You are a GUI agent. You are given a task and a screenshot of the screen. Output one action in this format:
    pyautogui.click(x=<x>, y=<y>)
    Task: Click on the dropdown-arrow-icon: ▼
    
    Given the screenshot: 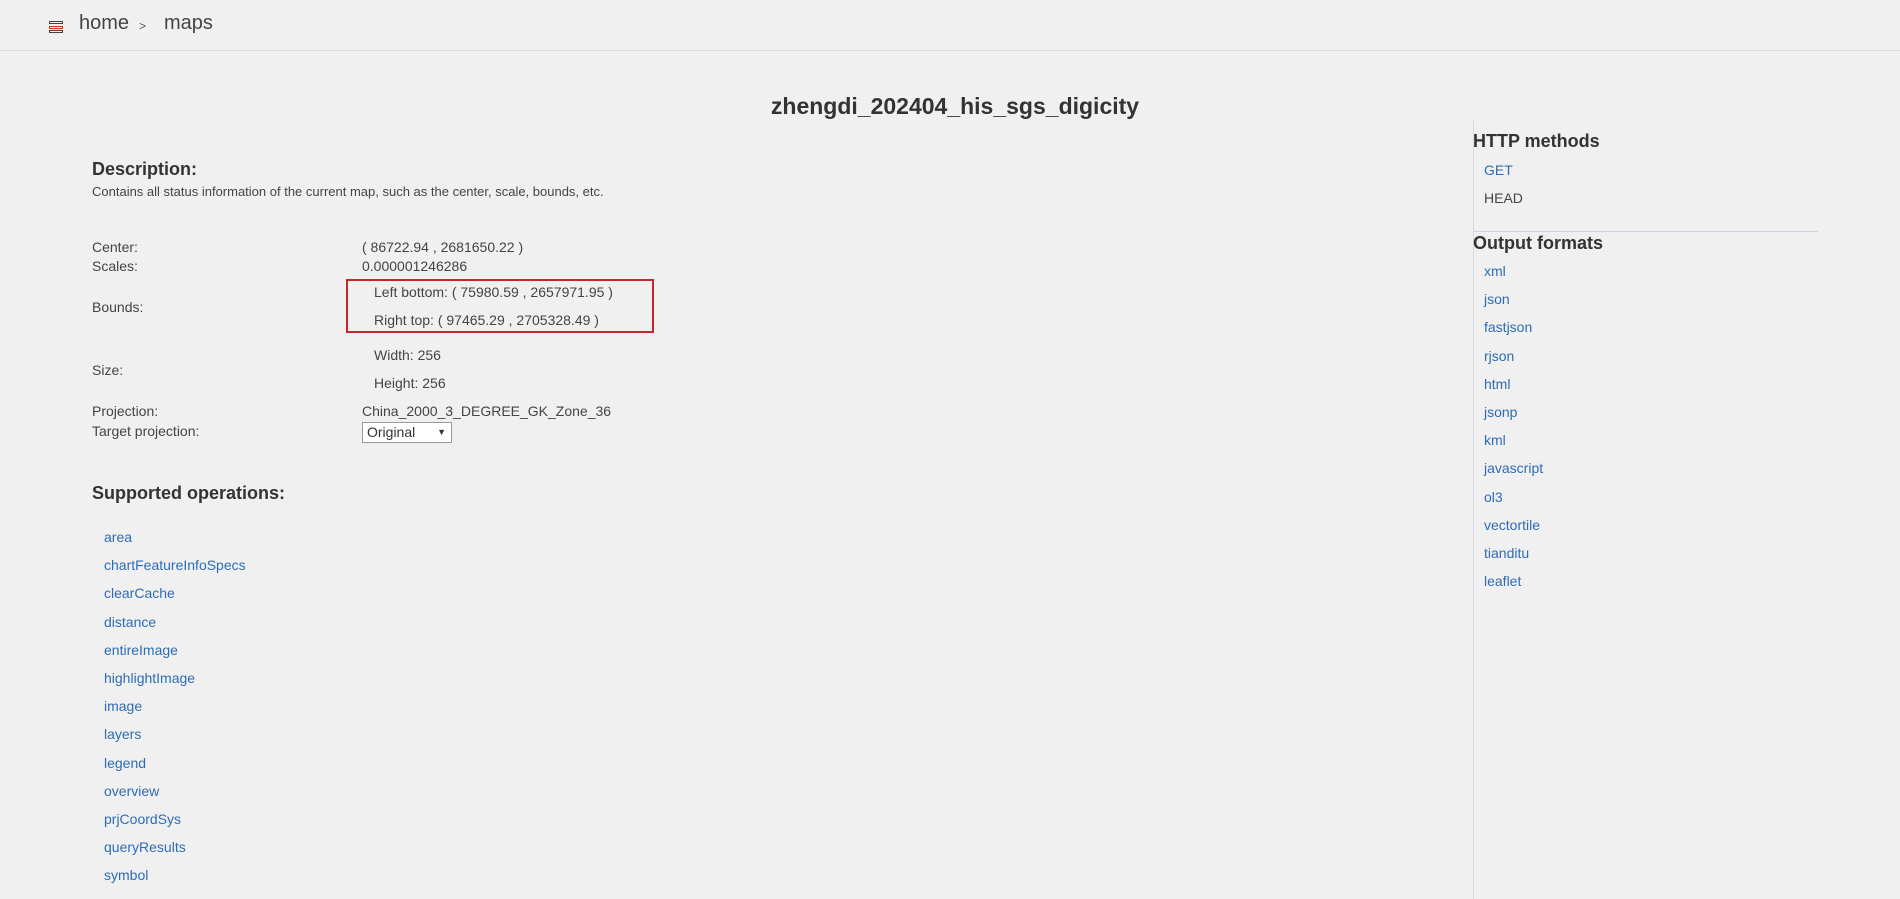 What is the action you would take?
    pyautogui.click(x=441, y=432)
    